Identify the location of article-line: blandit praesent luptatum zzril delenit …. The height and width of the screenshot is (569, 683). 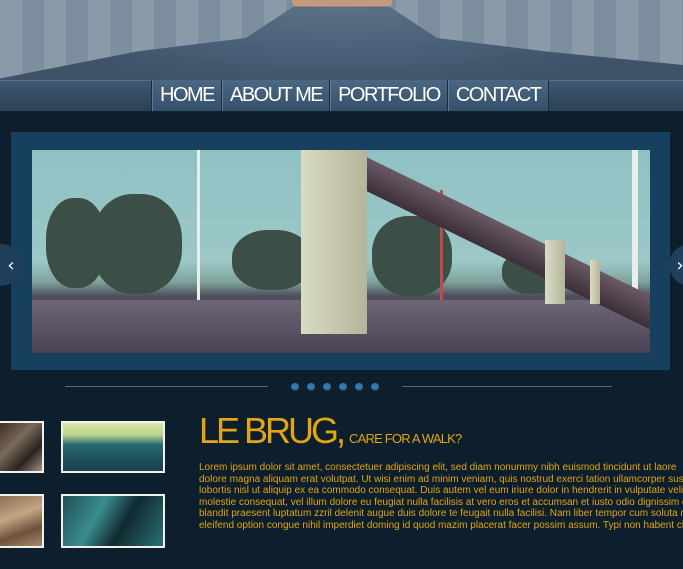
(441, 514).